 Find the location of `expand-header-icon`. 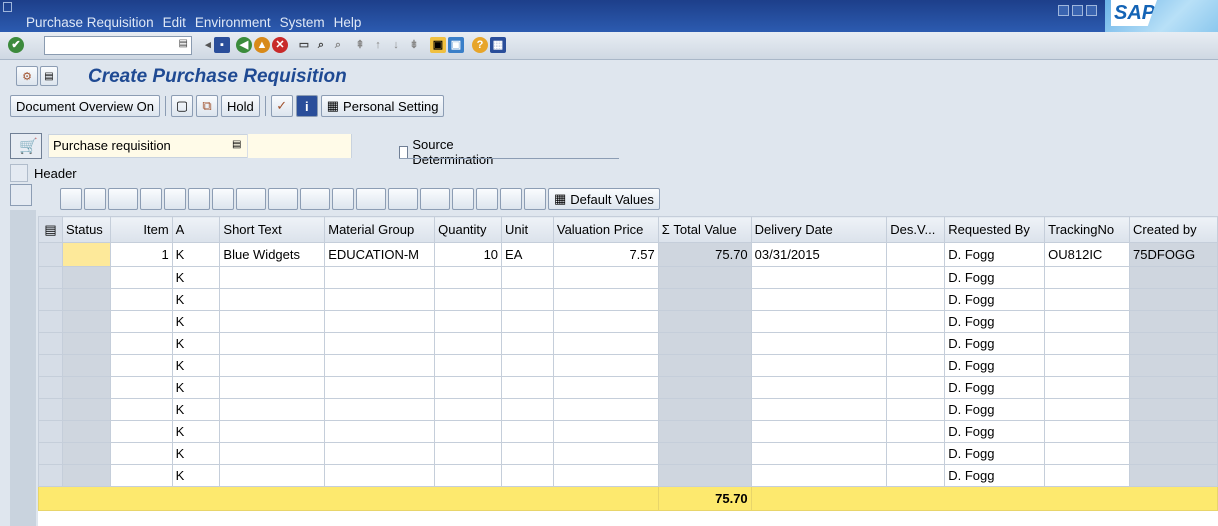

expand-header-icon is located at coordinates (19, 173).